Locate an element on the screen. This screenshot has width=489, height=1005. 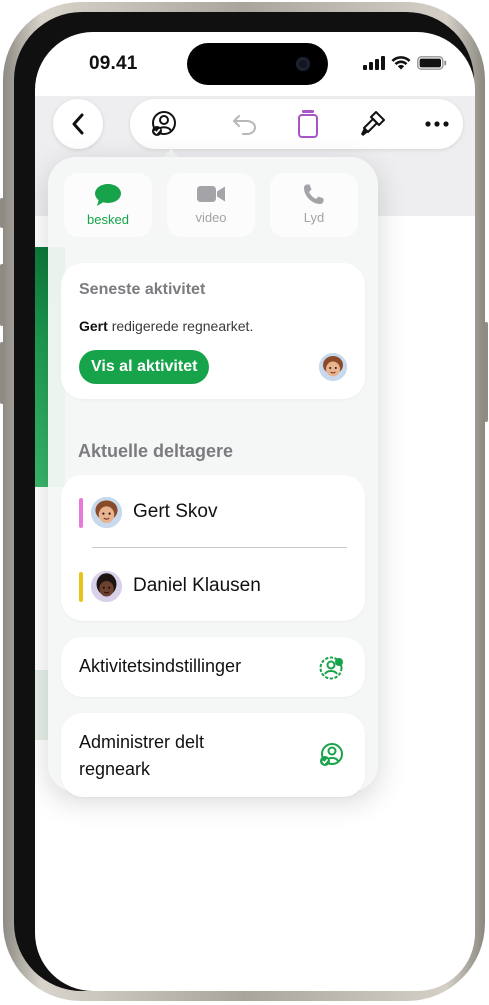
phone-icon is located at coordinates (314, 194).